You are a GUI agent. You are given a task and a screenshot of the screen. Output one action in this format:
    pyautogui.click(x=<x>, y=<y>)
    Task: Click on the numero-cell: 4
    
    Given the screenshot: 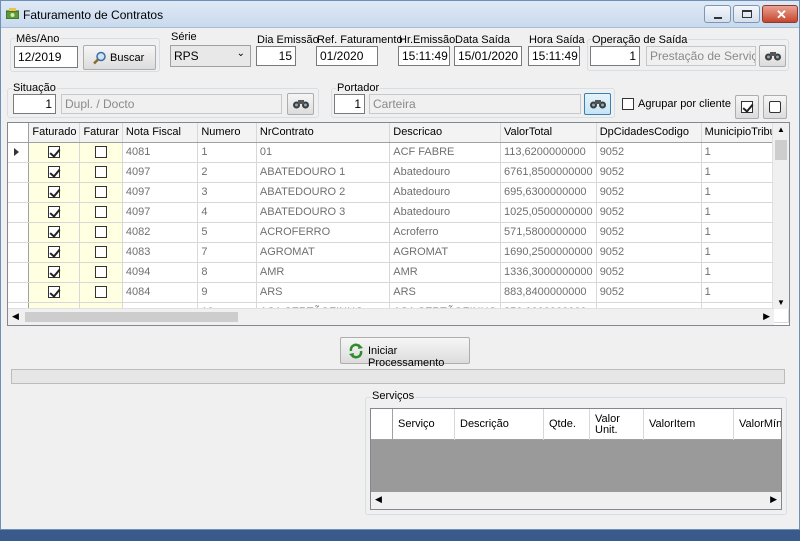 What is the action you would take?
    pyautogui.click(x=227, y=212)
    